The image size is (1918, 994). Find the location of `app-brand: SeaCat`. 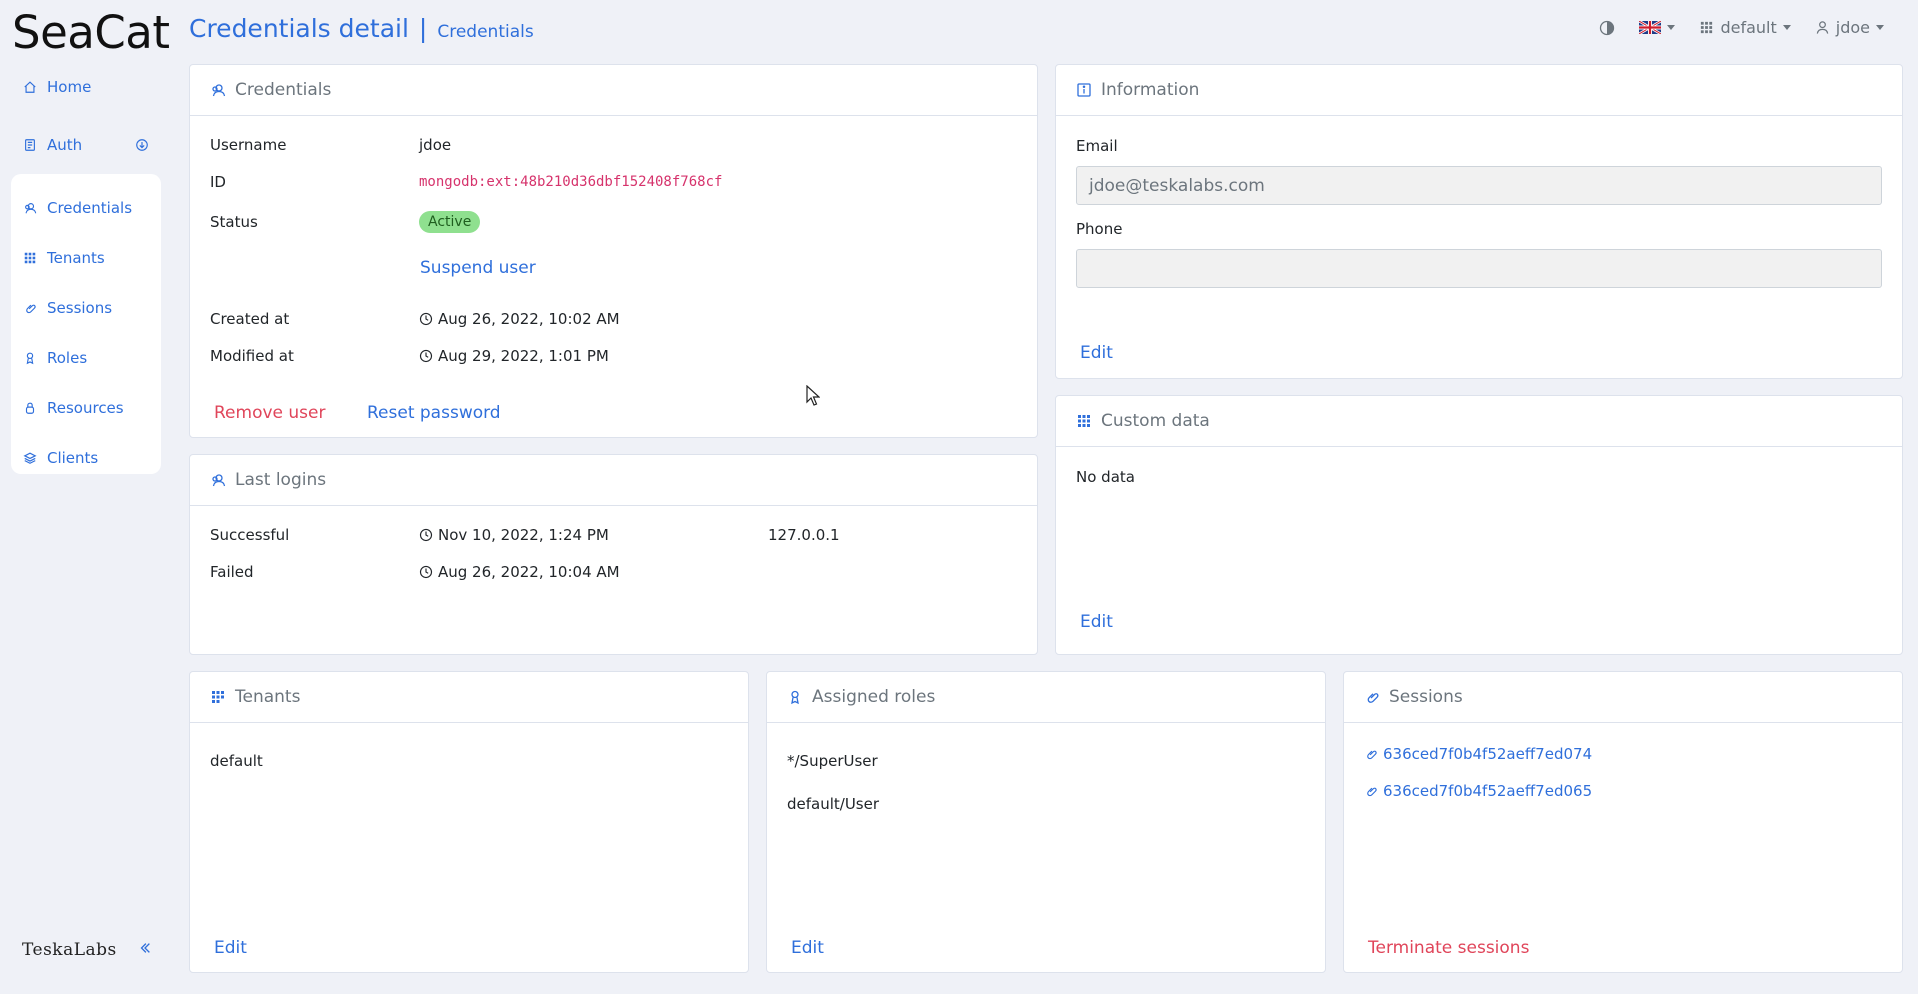

app-brand: SeaCat is located at coordinates (91, 32).